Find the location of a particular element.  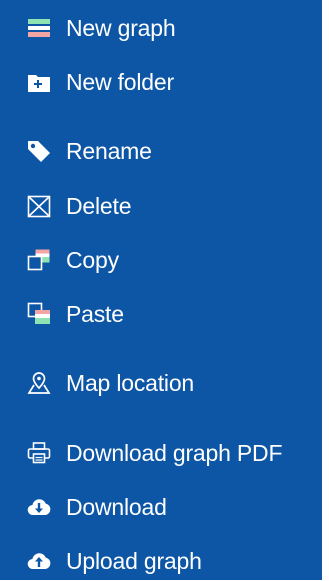

new-folder-icon is located at coordinates (41, 82).